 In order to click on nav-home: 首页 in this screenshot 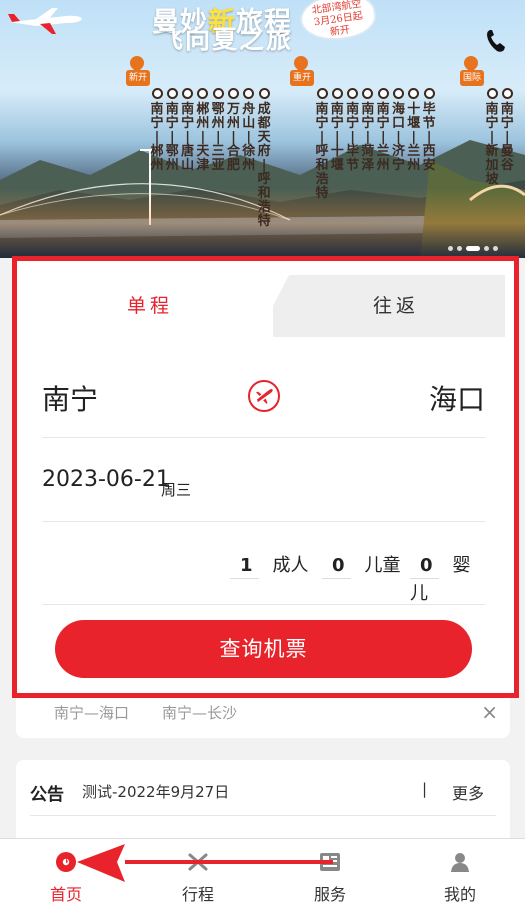, I will do `click(66, 872)`.